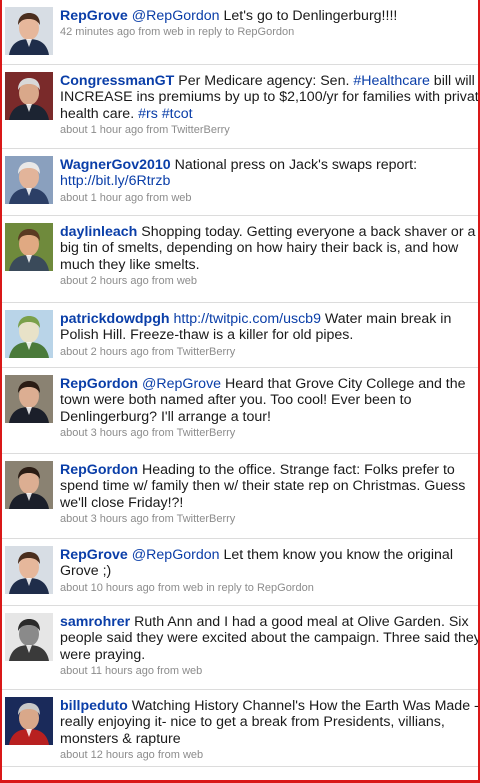 The height and width of the screenshot is (783, 480). Describe the element at coordinates (29, 247) in the screenshot. I see `daylinleach-avatar` at that location.